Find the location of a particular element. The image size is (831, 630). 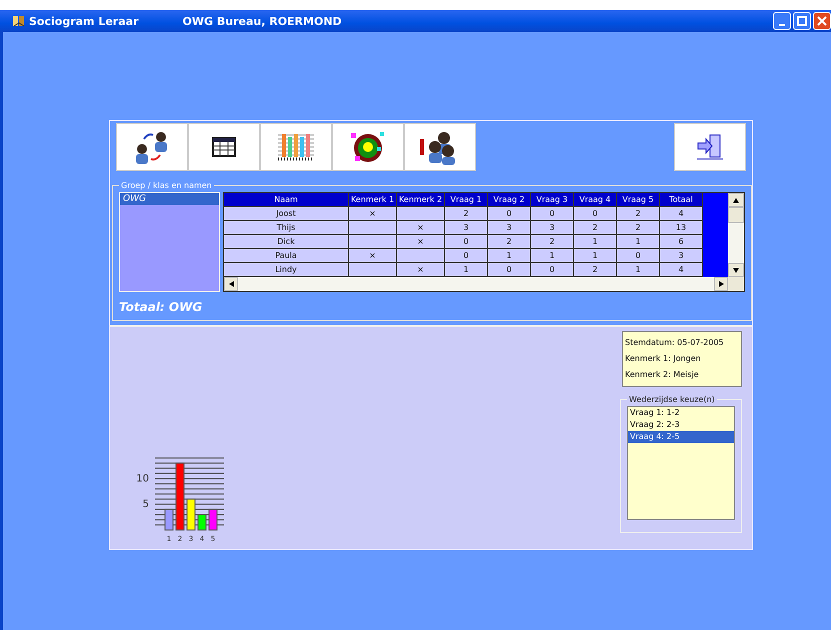

scroll-up-button is located at coordinates (736, 200).